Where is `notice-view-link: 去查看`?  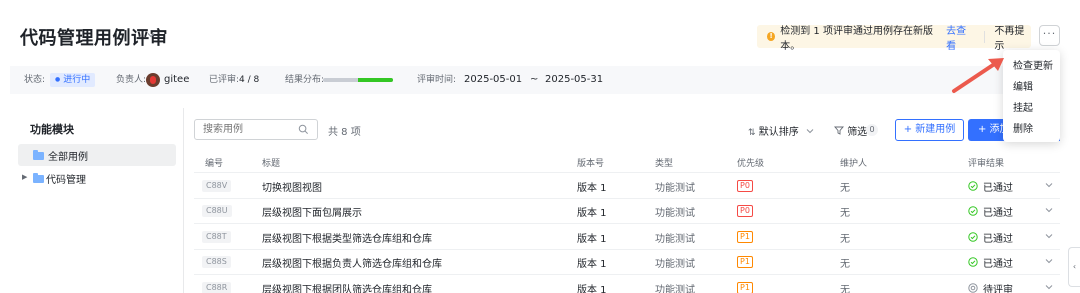 notice-view-link: 去查看 is located at coordinates (959, 37).